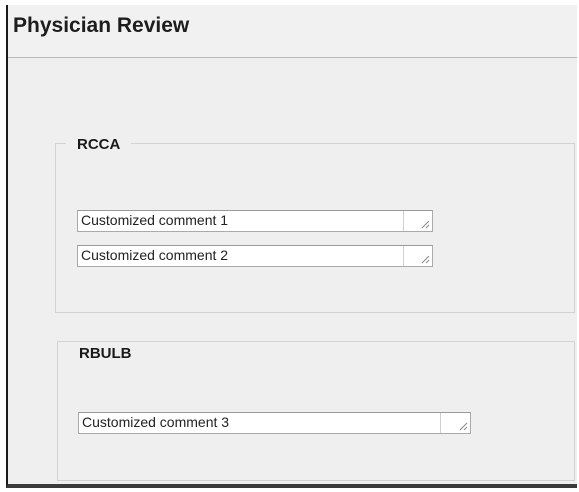 This screenshot has height=492, width=579. Describe the element at coordinates (156, 422) in the screenshot. I see `comment-text: Customized comment 3` at that location.